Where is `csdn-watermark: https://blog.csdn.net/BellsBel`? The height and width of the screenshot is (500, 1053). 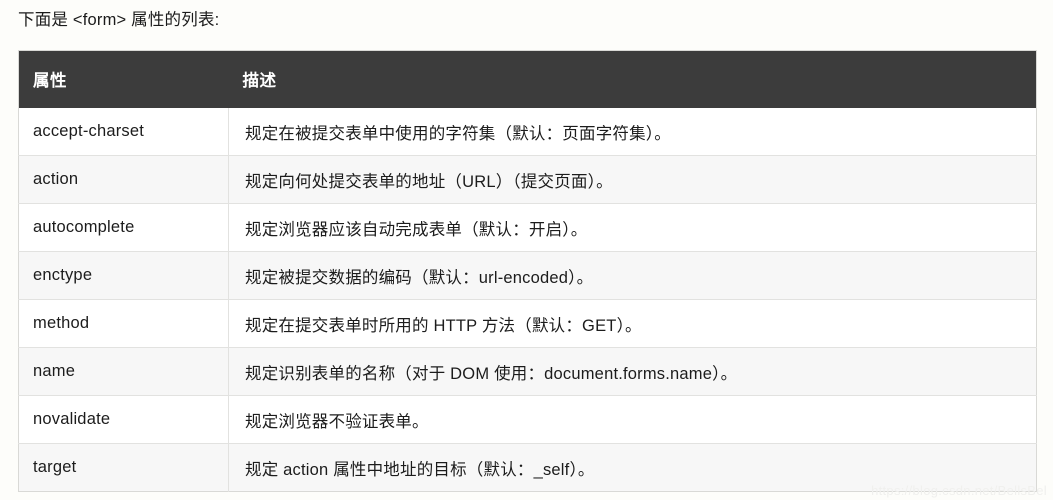
csdn-watermark: https://blog.csdn.net/BellsBel is located at coordinates (959, 490).